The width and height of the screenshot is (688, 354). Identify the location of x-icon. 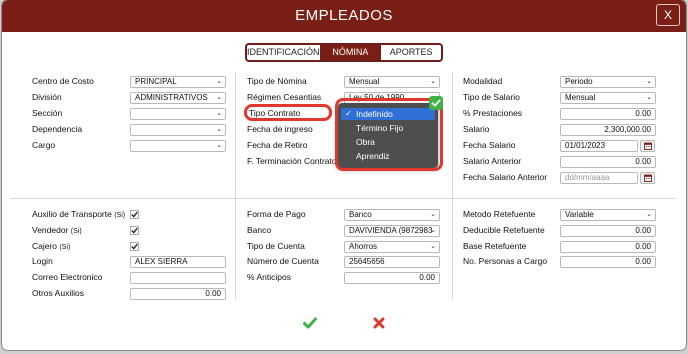
(379, 323).